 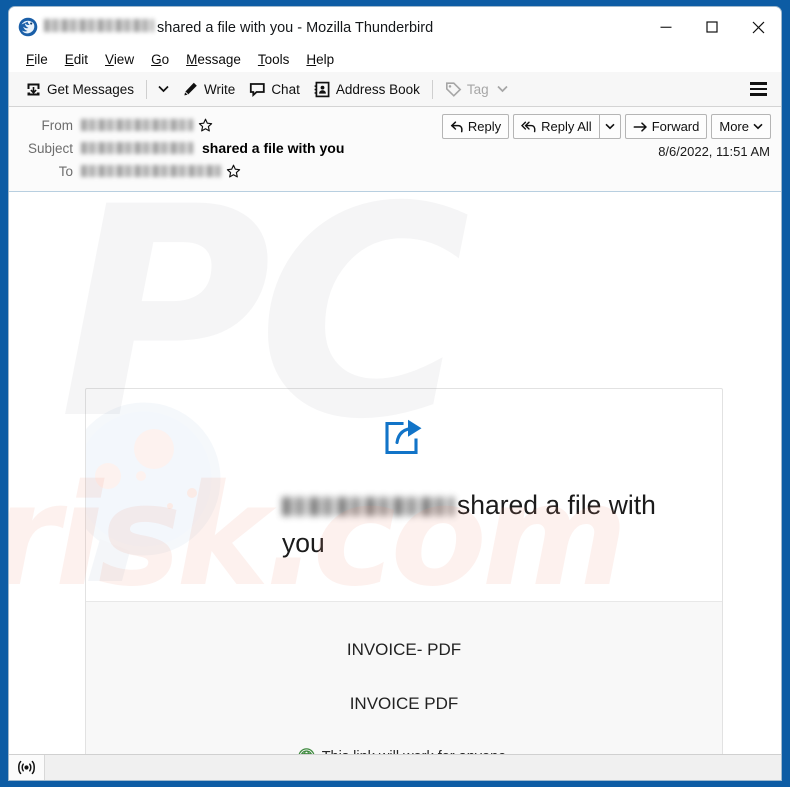 I want to click on card-headline: shared a file with you, so click(x=492, y=524).